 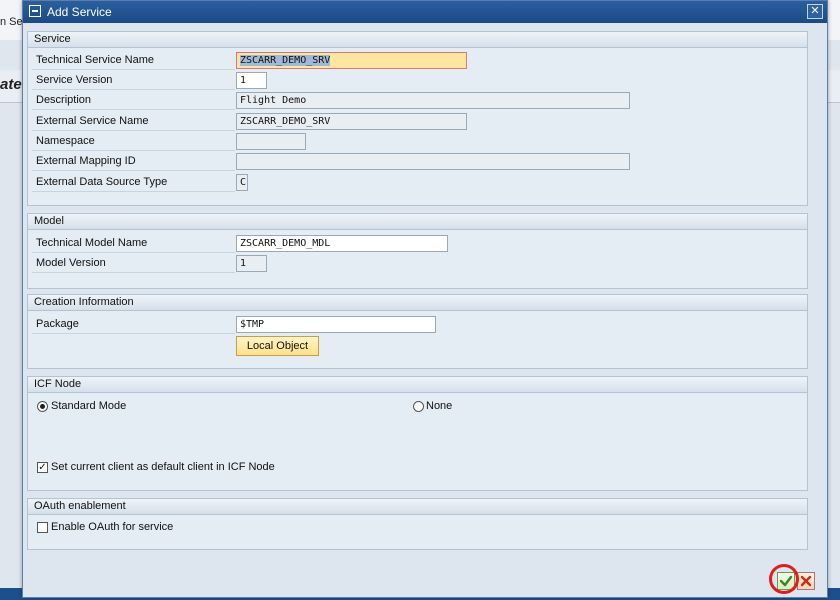 What do you see at coordinates (417, 40) in the screenshot?
I see `service-group-header: Service` at bounding box center [417, 40].